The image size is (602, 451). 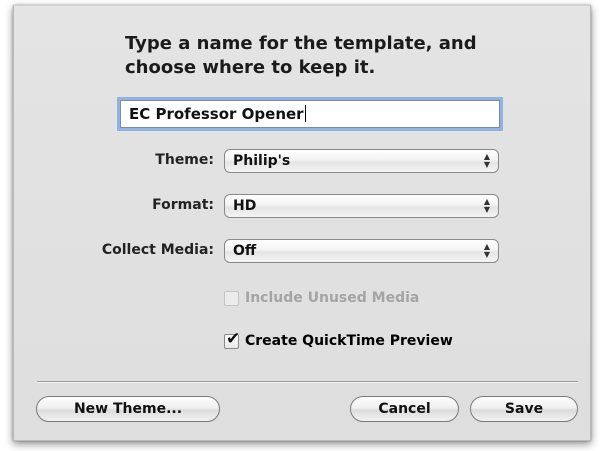 What do you see at coordinates (307, 381) in the screenshot?
I see `divider` at bounding box center [307, 381].